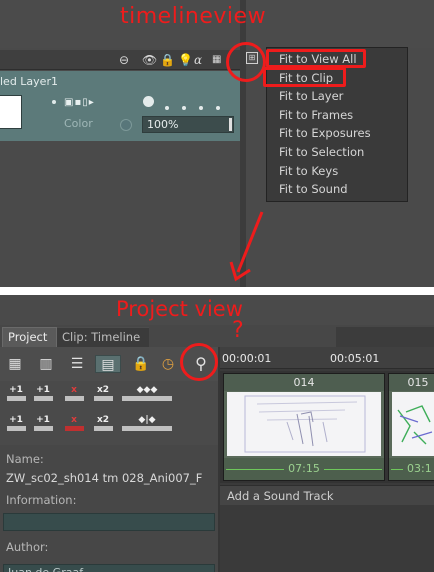  I want to click on time-ruler: 00:00:01 00:05:01, so click(327, 358).